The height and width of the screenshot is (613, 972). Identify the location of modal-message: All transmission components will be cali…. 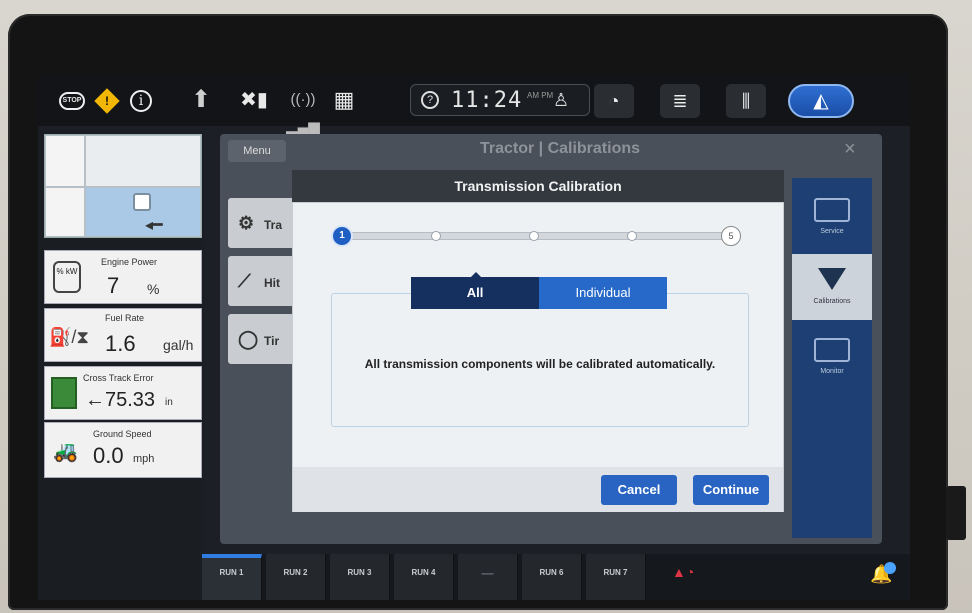
(540, 364).